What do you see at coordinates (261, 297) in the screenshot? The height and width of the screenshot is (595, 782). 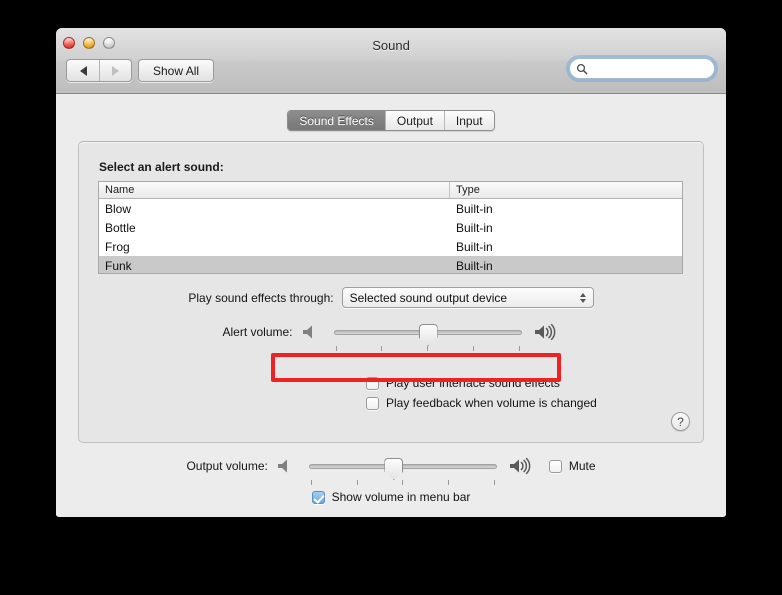 I see `play-through-label: Play sound effects through:` at bounding box center [261, 297].